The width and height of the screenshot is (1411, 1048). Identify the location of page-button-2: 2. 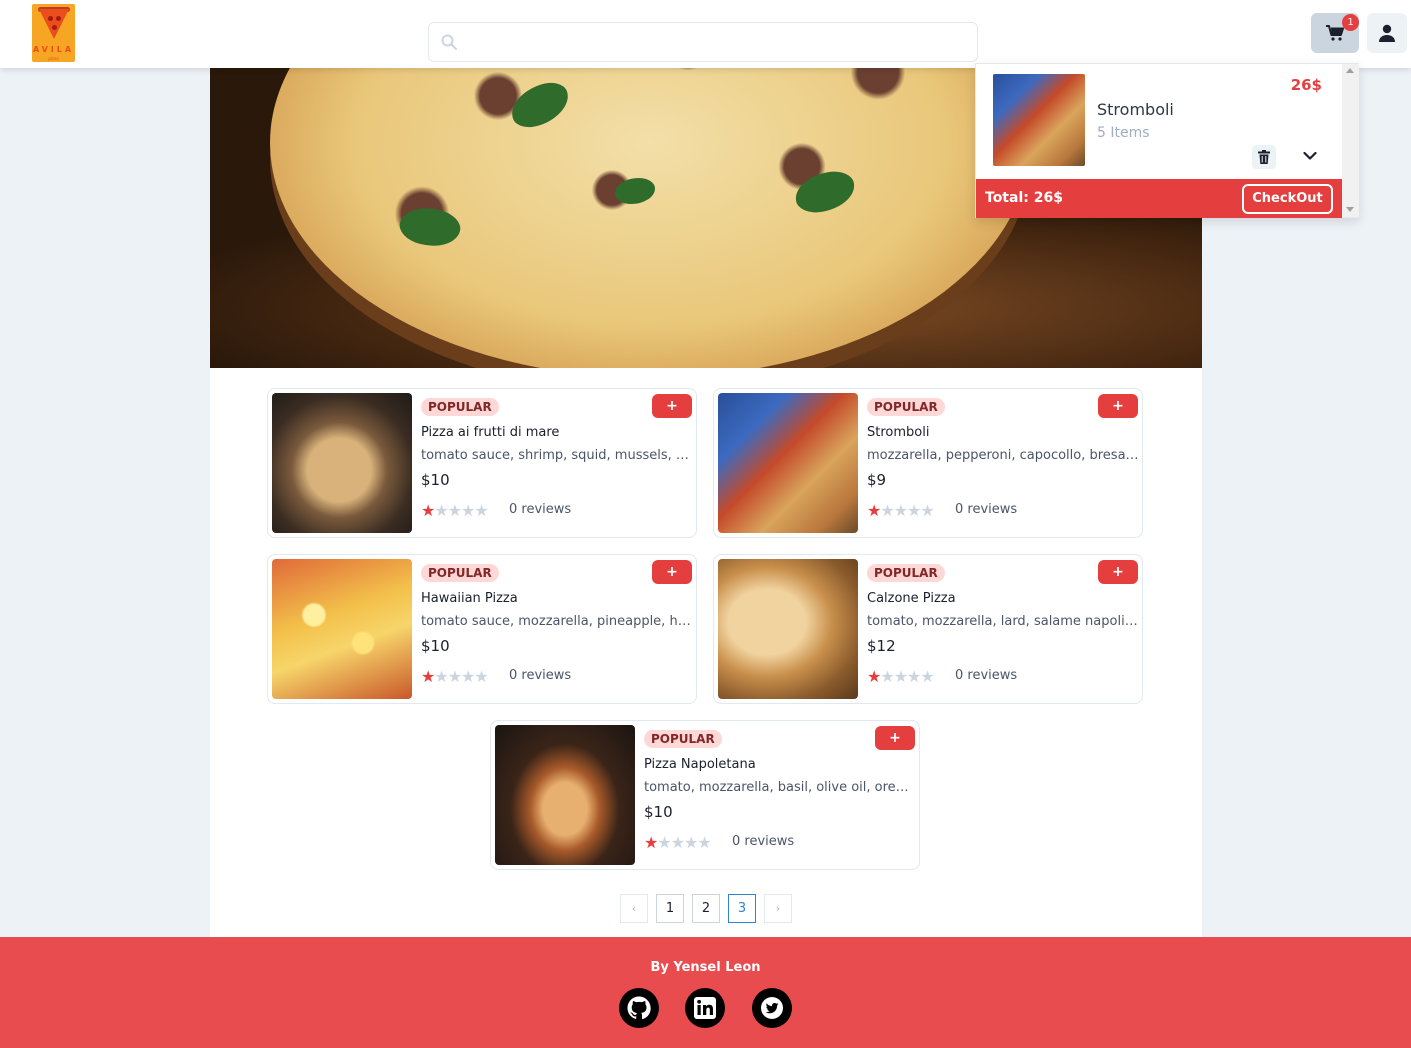
(706, 908).